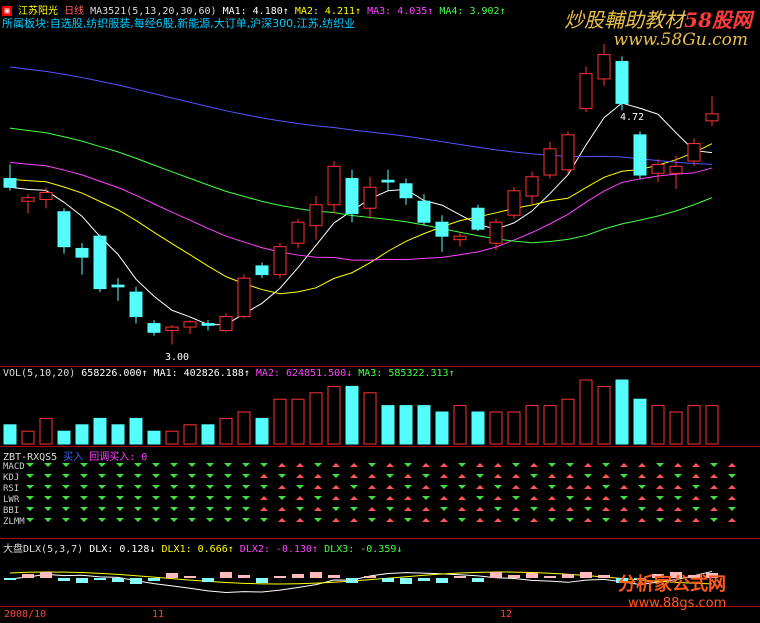  What do you see at coordinates (361, 211) in the screenshot?
I see `ma-line` at bounding box center [361, 211].